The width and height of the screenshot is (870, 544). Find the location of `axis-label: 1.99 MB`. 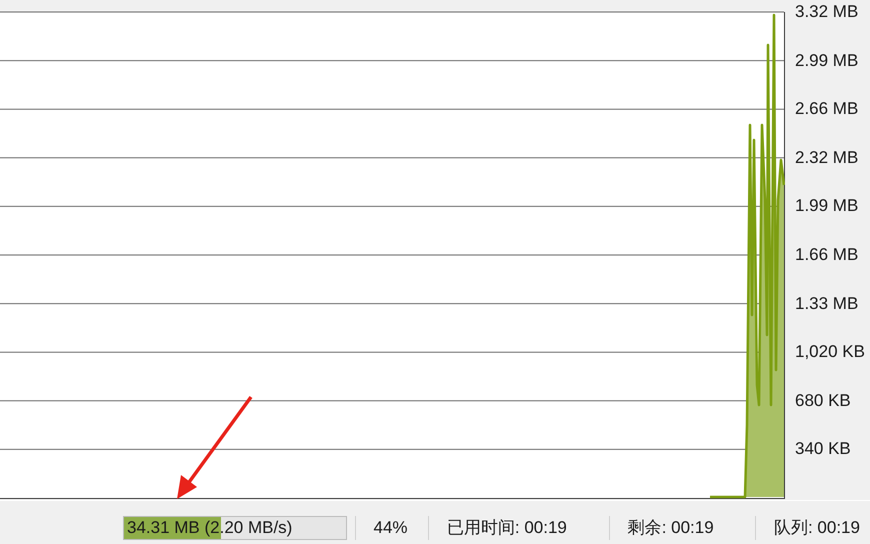

axis-label: 1.99 MB is located at coordinates (827, 206).